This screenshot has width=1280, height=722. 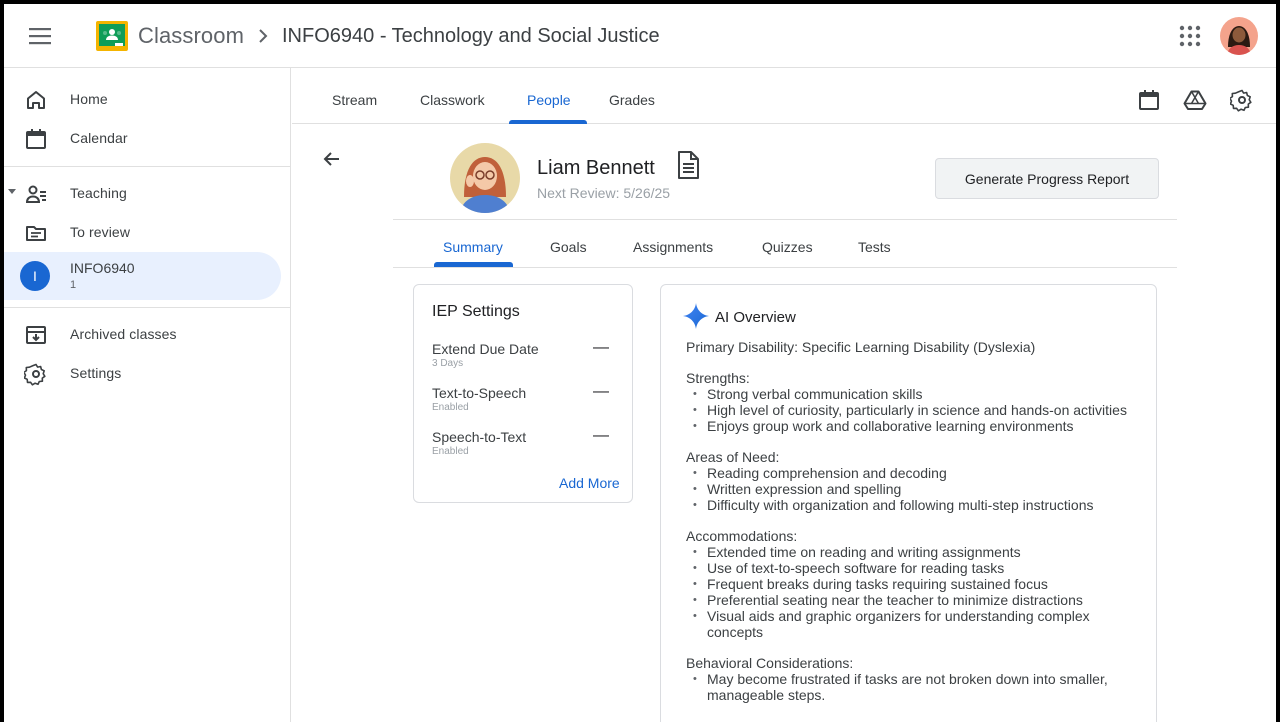 What do you see at coordinates (143, 194) in the screenshot?
I see `sidebar-item-teaching: Teaching` at bounding box center [143, 194].